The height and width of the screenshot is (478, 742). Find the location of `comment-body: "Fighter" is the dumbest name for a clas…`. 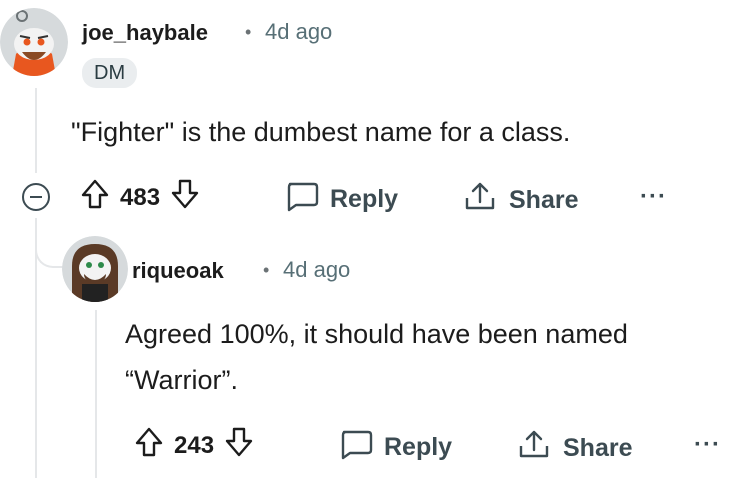

comment-body: "Fighter" is the dumbest name for a clas… is located at coordinates (321, 132).